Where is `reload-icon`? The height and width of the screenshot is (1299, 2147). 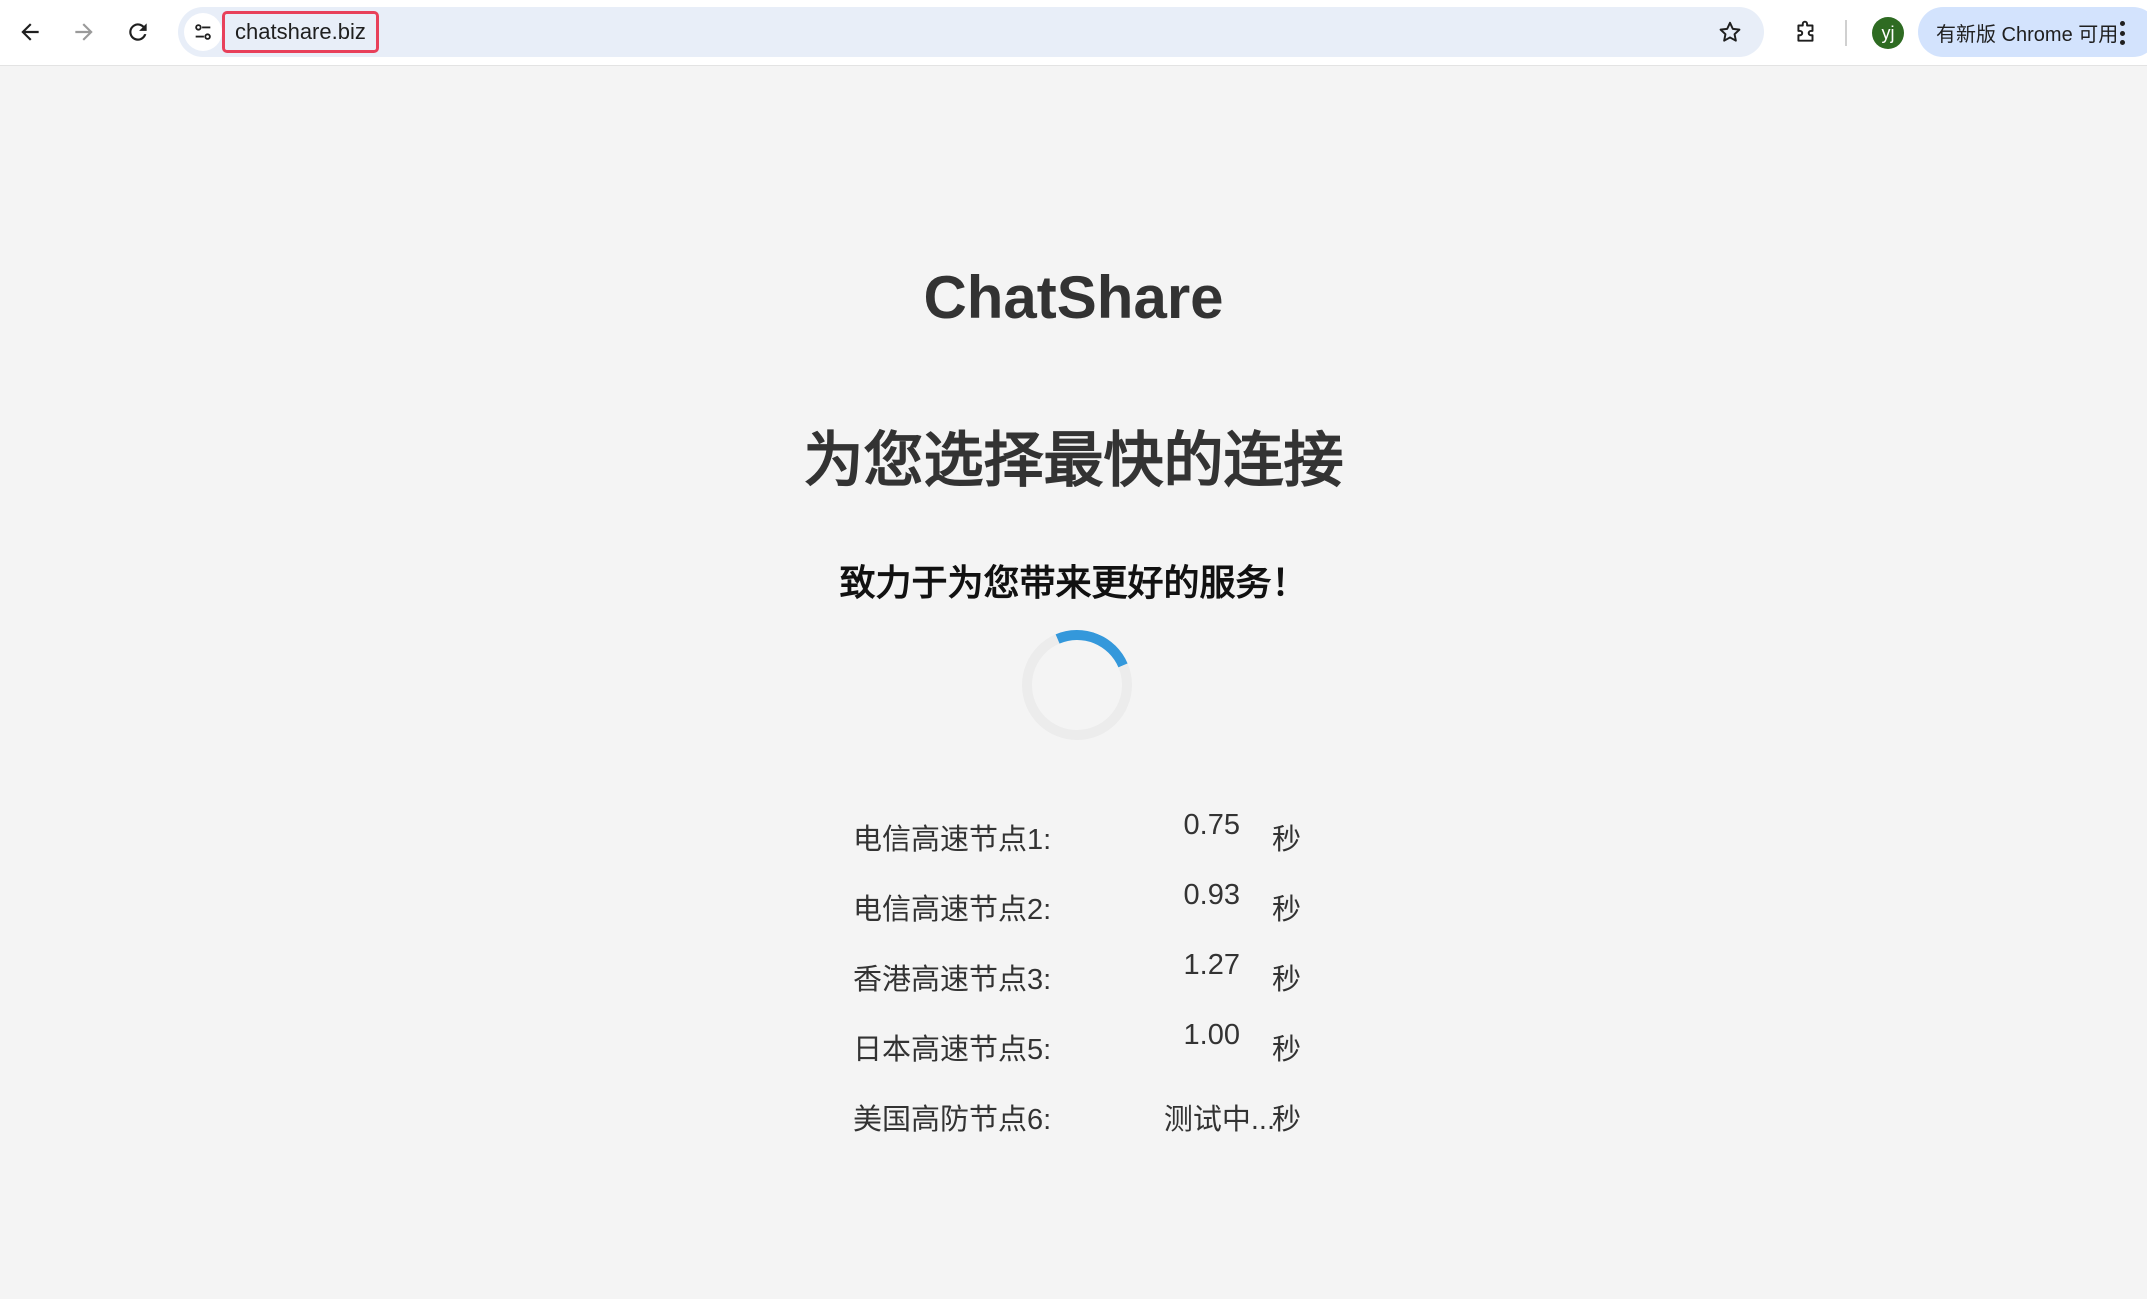 reload-icon is located at coordinates (138, 32).